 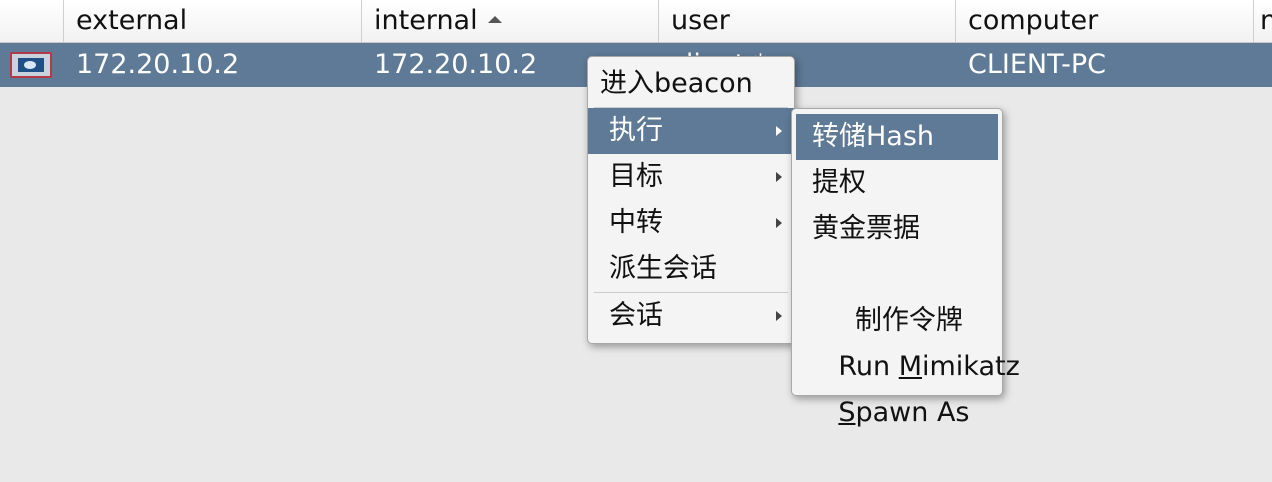 I want to click on column-header-internal-label: internal, so click(x=426, y=20).